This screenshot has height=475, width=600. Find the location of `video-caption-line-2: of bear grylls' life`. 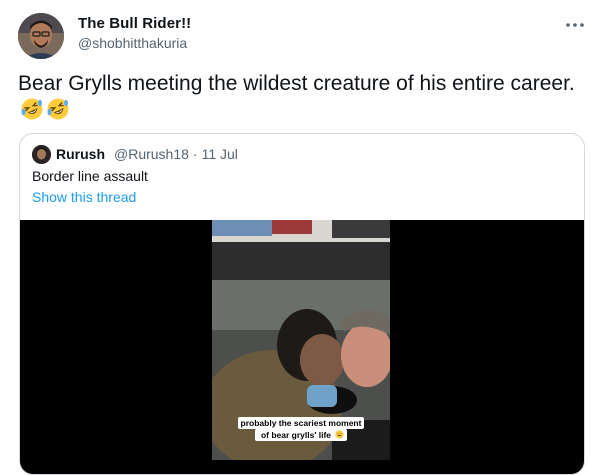

video-caption-line-2: of bear grylls' life is located at coordinates (296, 435).